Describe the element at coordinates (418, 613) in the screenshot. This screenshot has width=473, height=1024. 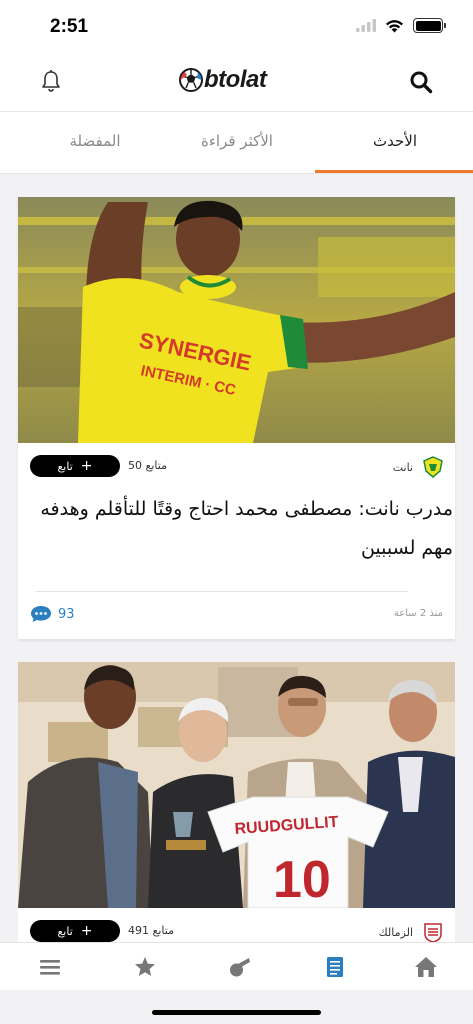
I see `article-time: منذ 2 ساعة` at that location.